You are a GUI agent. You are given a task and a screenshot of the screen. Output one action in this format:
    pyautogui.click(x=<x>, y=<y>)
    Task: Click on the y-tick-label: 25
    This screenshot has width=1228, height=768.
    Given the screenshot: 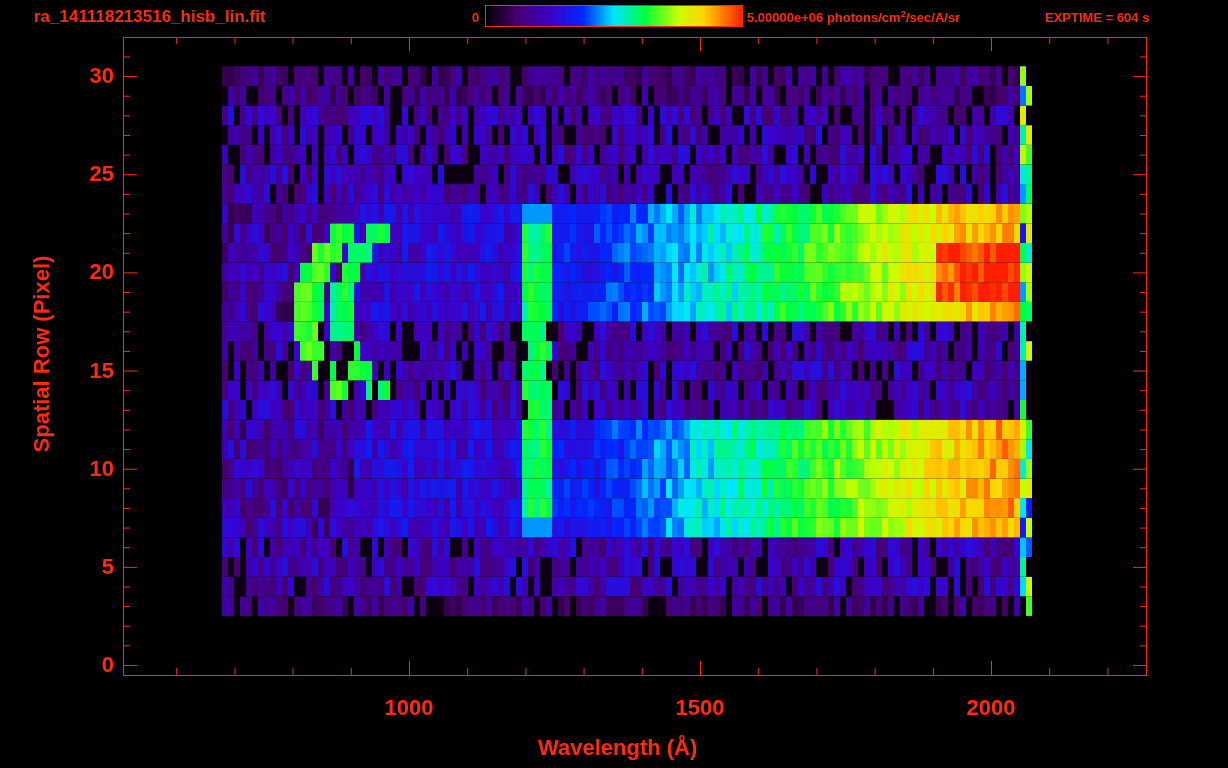 What is the action you would take?
    pyautogui.click(x=101, y=174)
    